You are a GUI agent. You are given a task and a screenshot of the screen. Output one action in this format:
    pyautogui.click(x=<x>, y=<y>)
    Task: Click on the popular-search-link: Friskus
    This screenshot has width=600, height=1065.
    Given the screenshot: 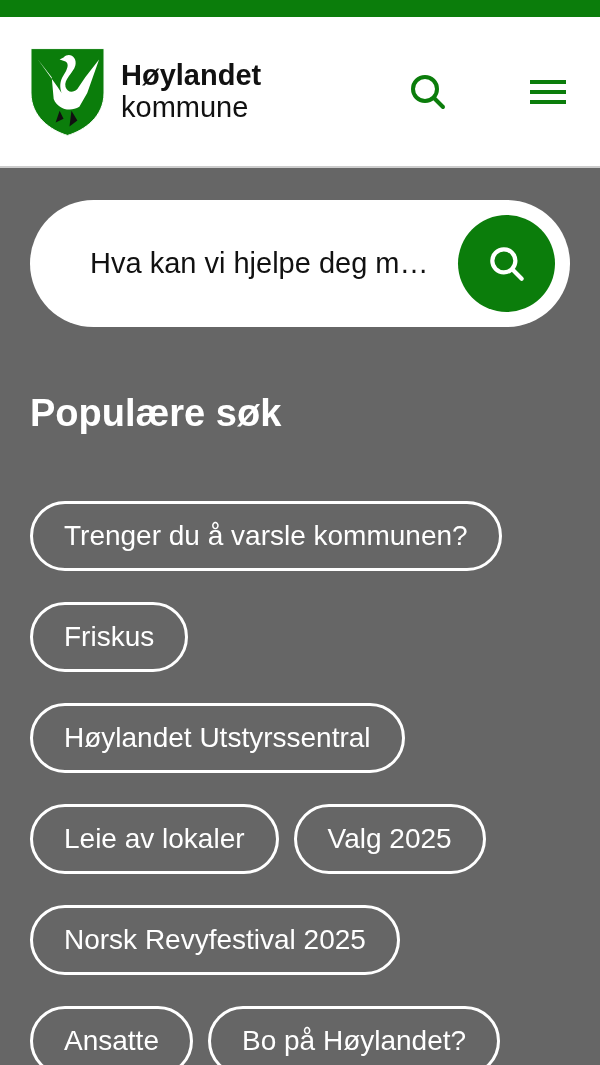 What is the action you would take?
    pyautogui.click(x=109, y=636)
    